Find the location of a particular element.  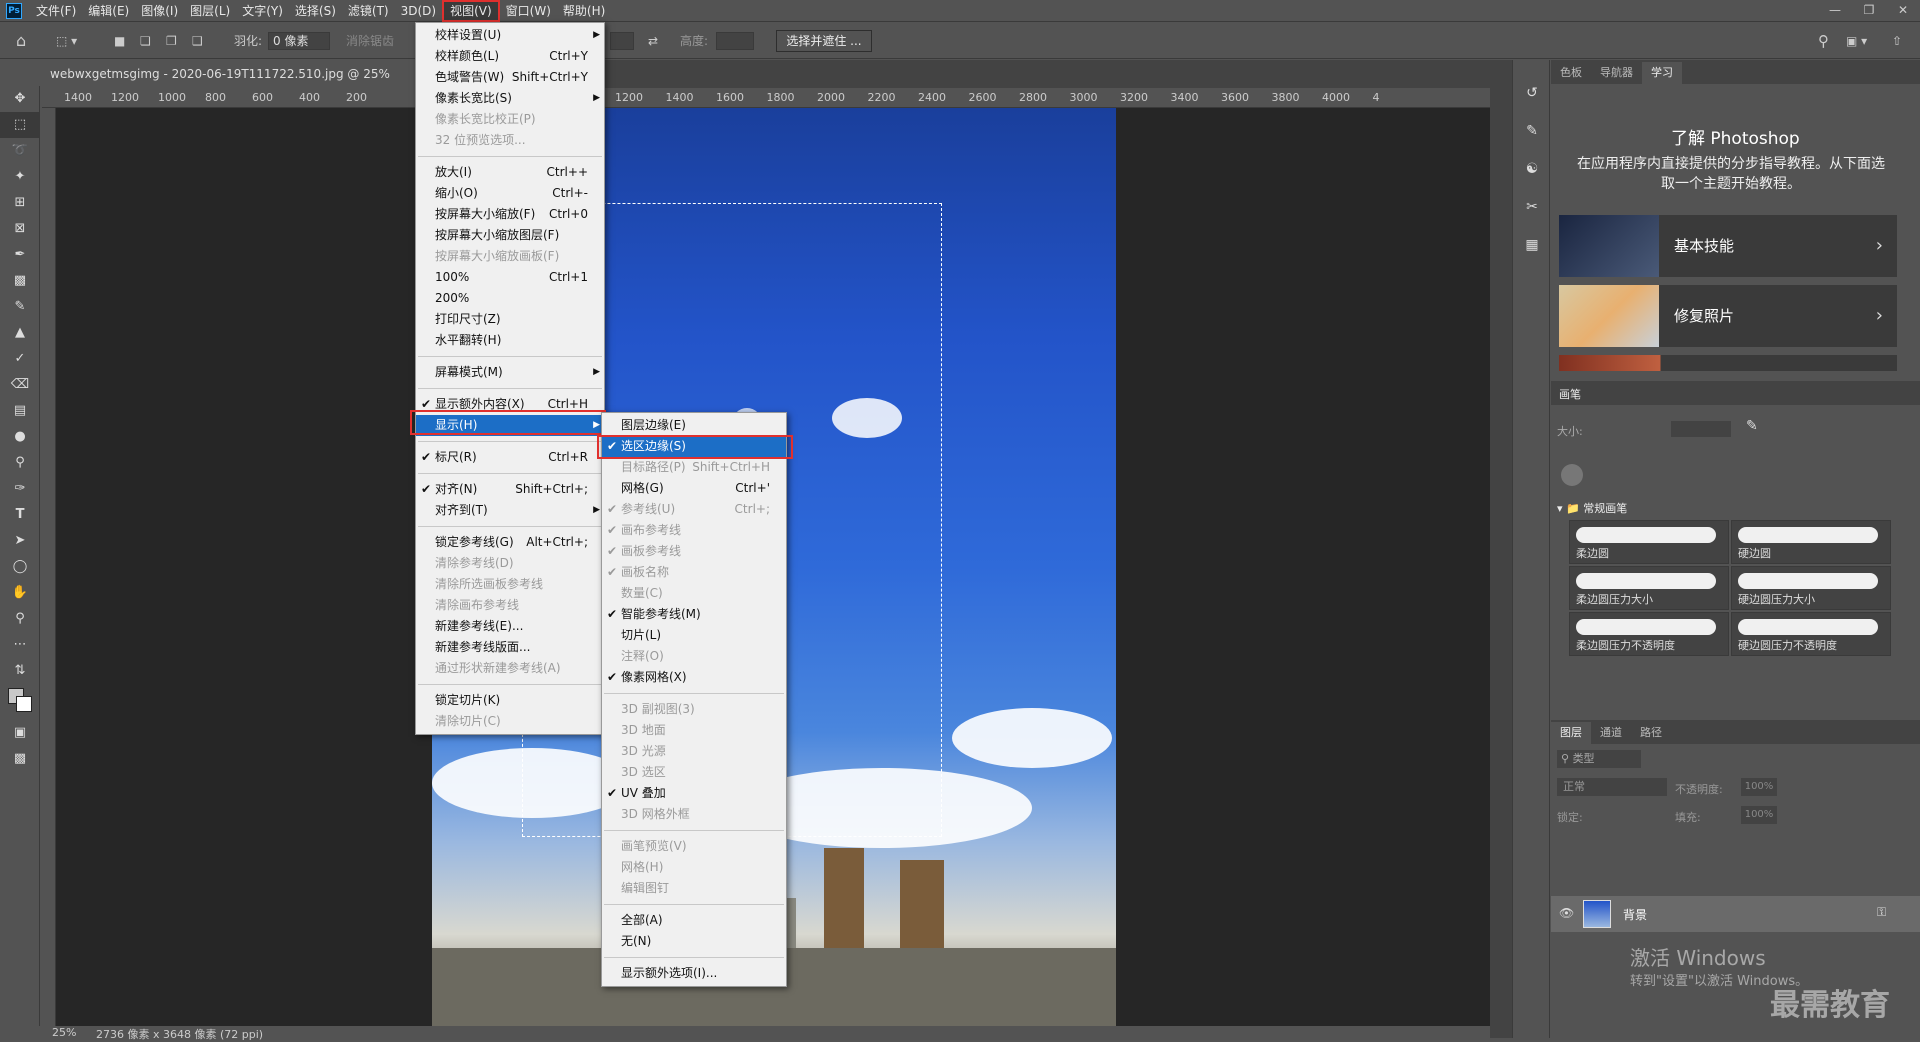

marquee-tool-icon: ⬚ is located at coordinates (20, 125).